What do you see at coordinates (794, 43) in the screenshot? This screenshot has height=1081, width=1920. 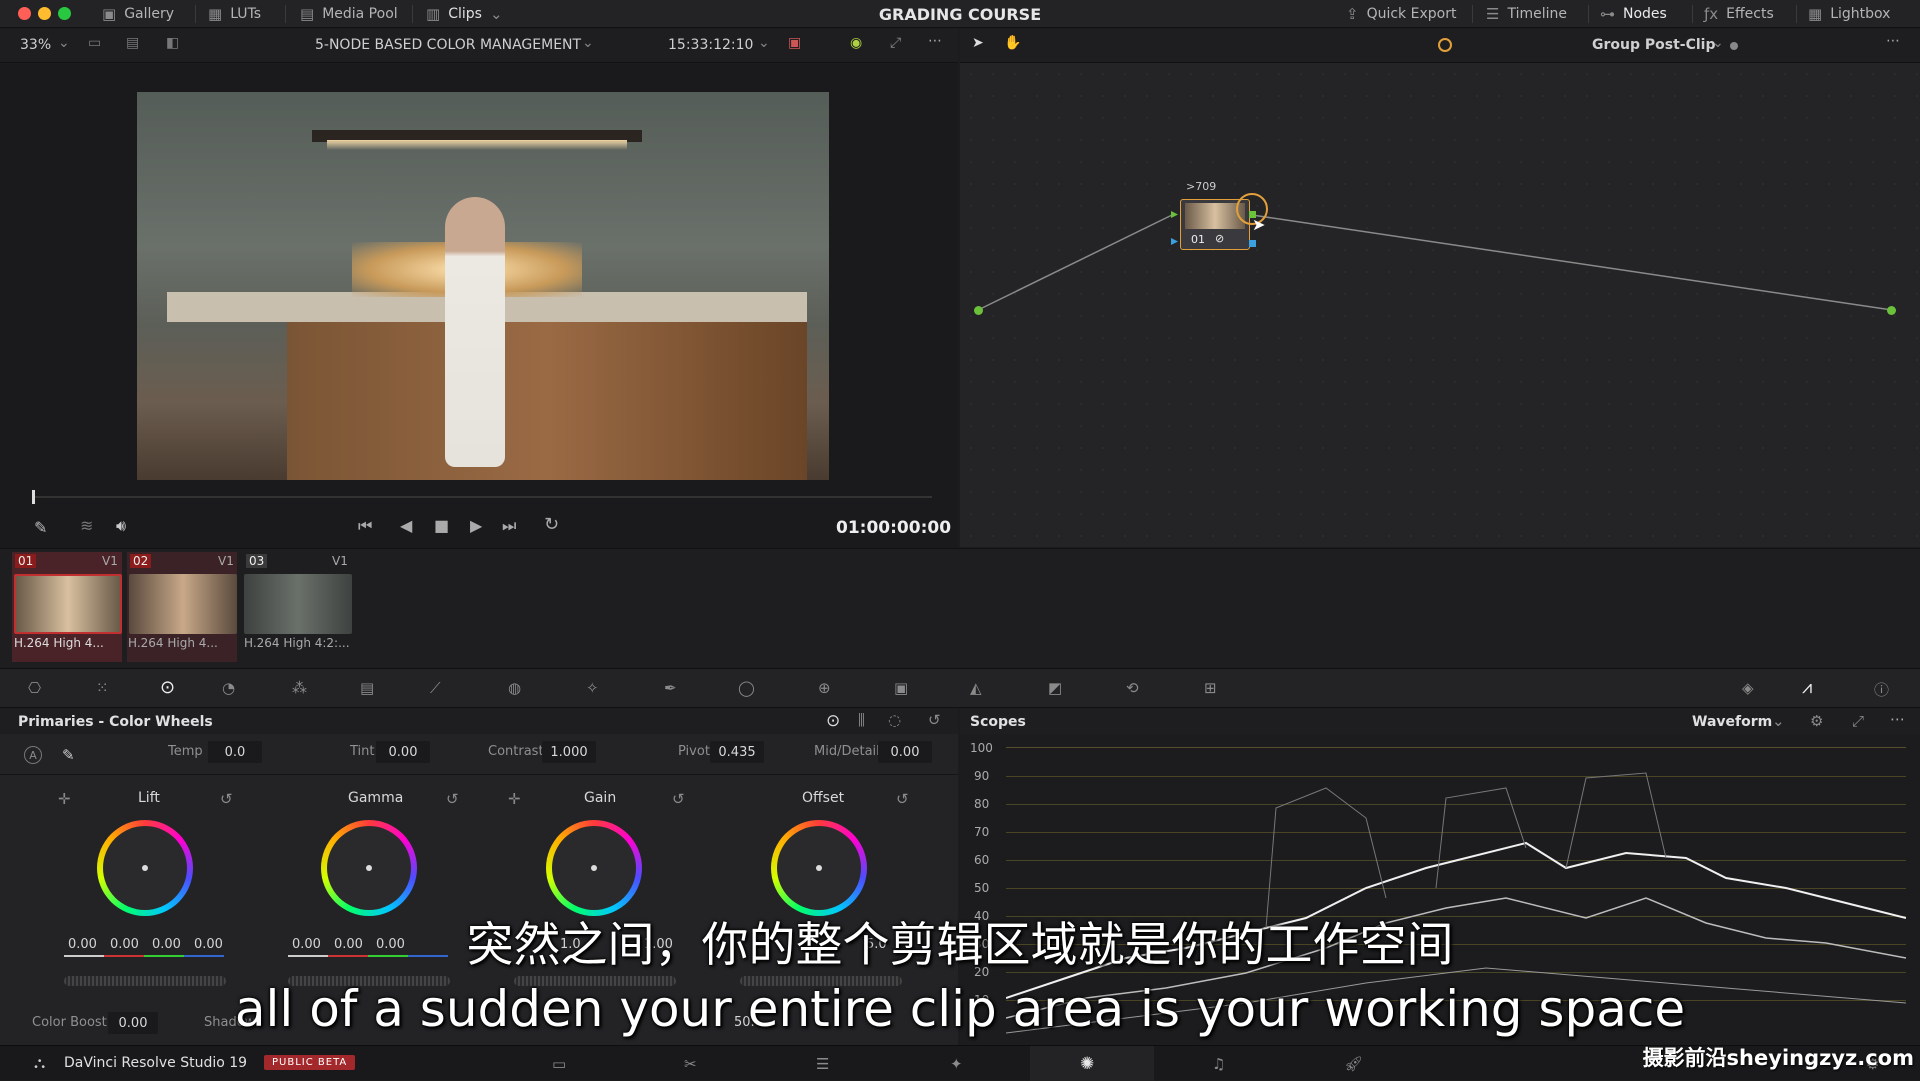 I see `color-space-icon: ▣` at bounding box center [794, 43].